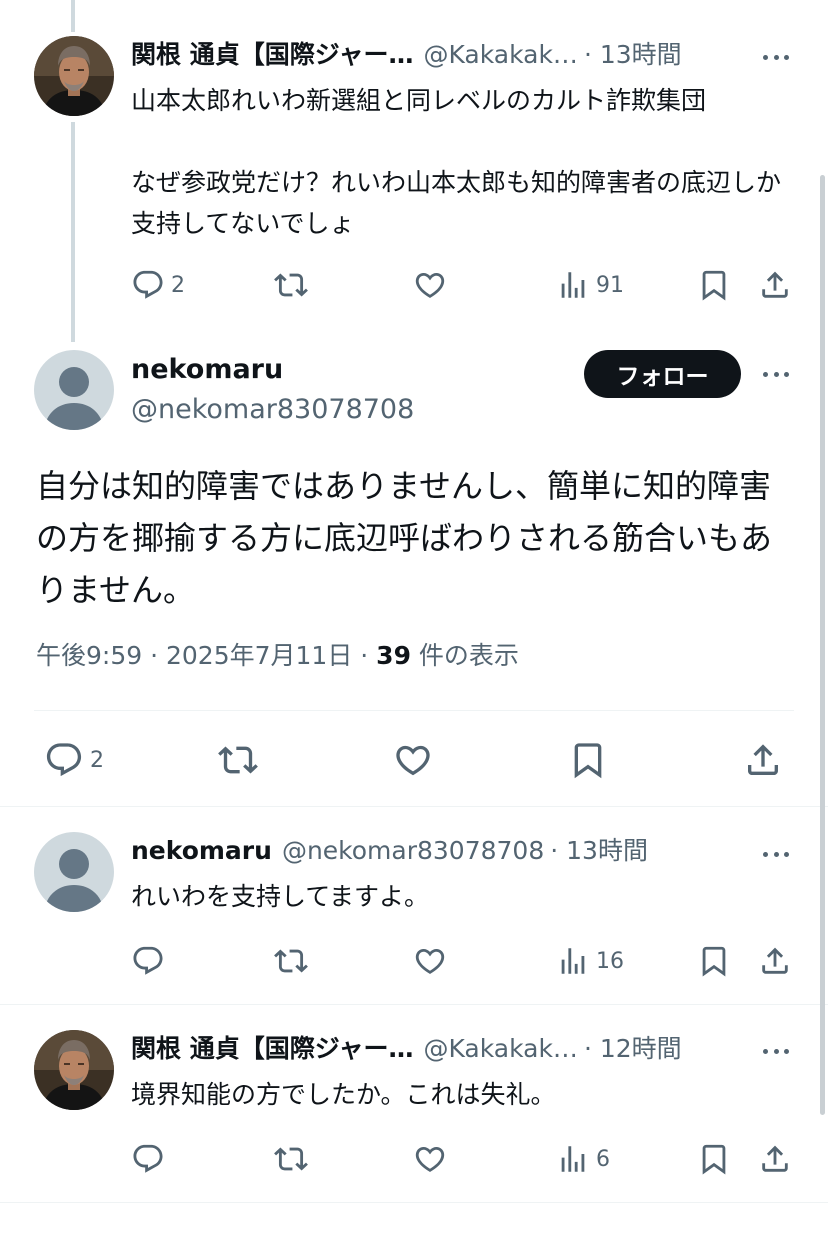  I want to click on views-button: 16, so click(590, 961).